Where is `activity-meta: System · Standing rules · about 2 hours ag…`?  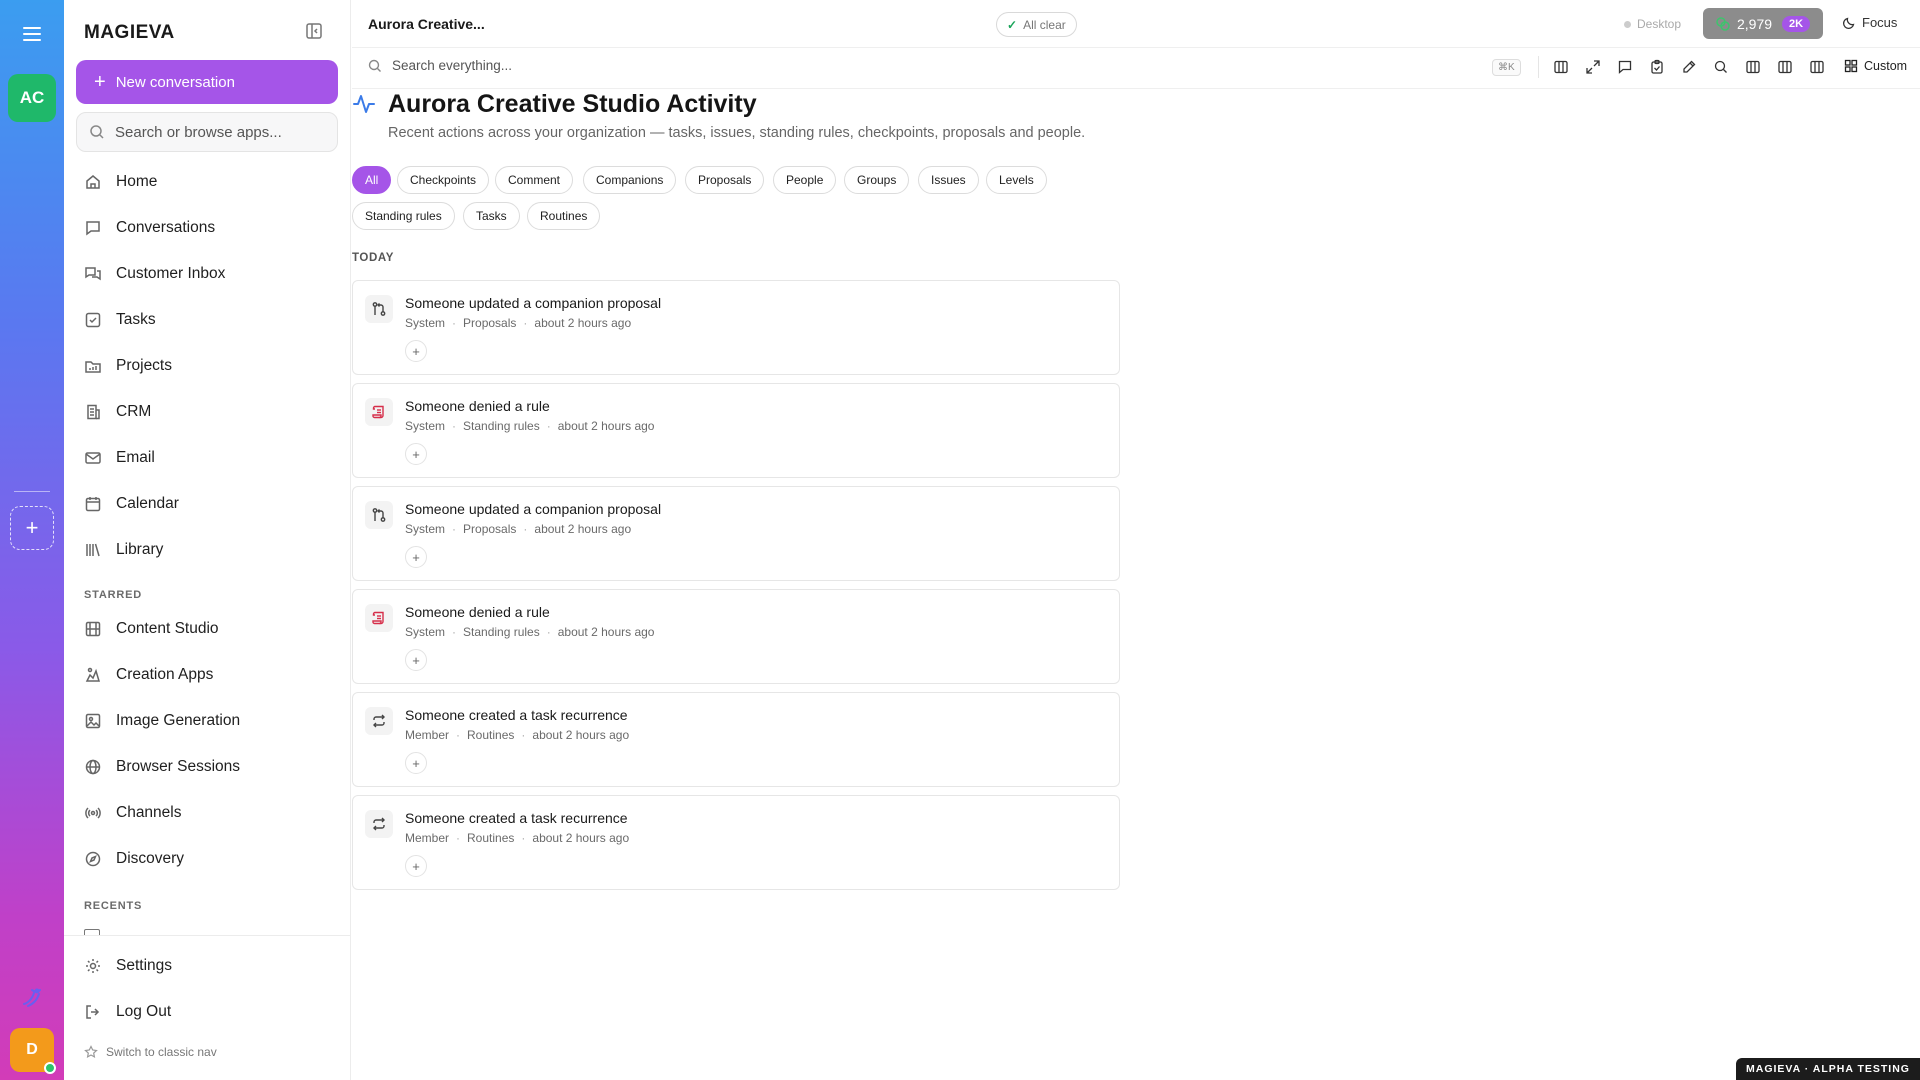
activity-meta: System · Standing rules · about 2 hours ag… is located at coordinates (529, 632).